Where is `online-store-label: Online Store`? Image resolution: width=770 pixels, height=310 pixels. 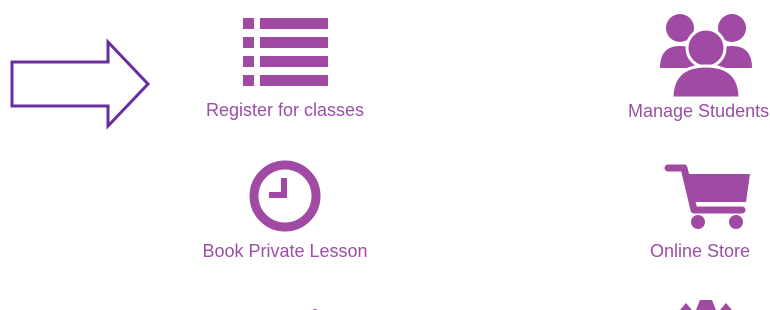
online-store-label: Online Store is located at coordinates (700, 251).